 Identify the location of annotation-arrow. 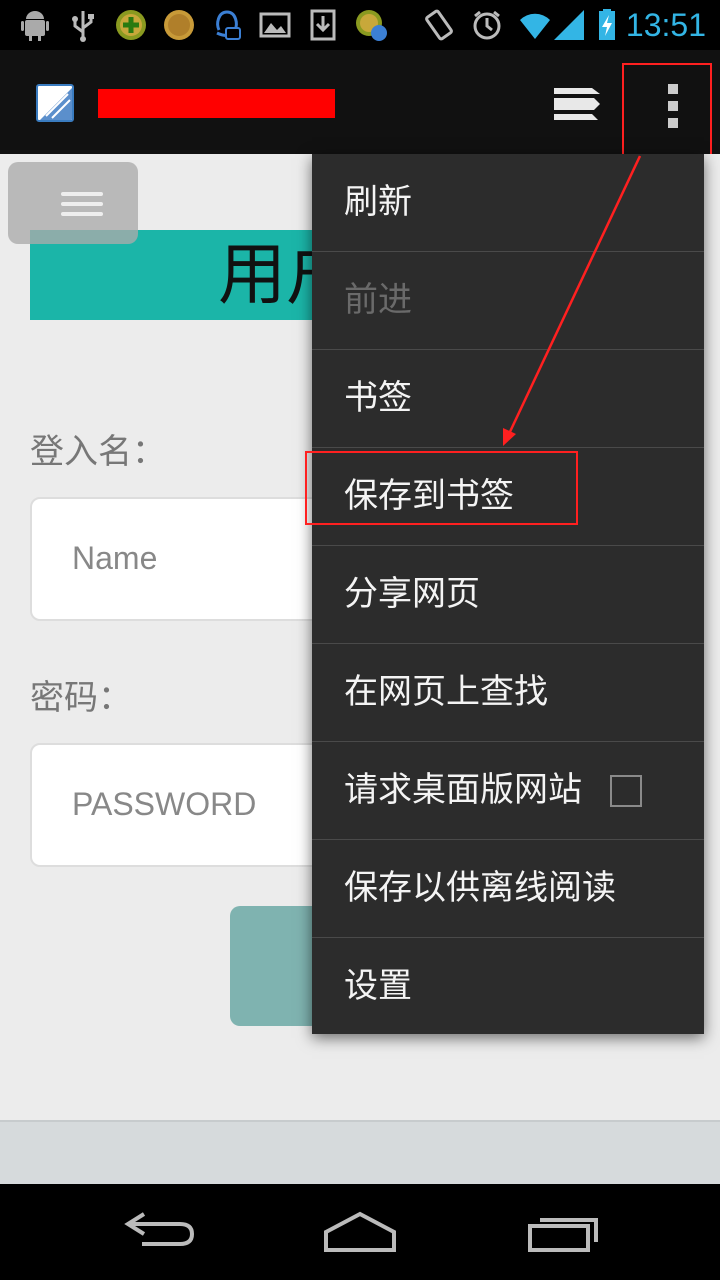
(572, 300).